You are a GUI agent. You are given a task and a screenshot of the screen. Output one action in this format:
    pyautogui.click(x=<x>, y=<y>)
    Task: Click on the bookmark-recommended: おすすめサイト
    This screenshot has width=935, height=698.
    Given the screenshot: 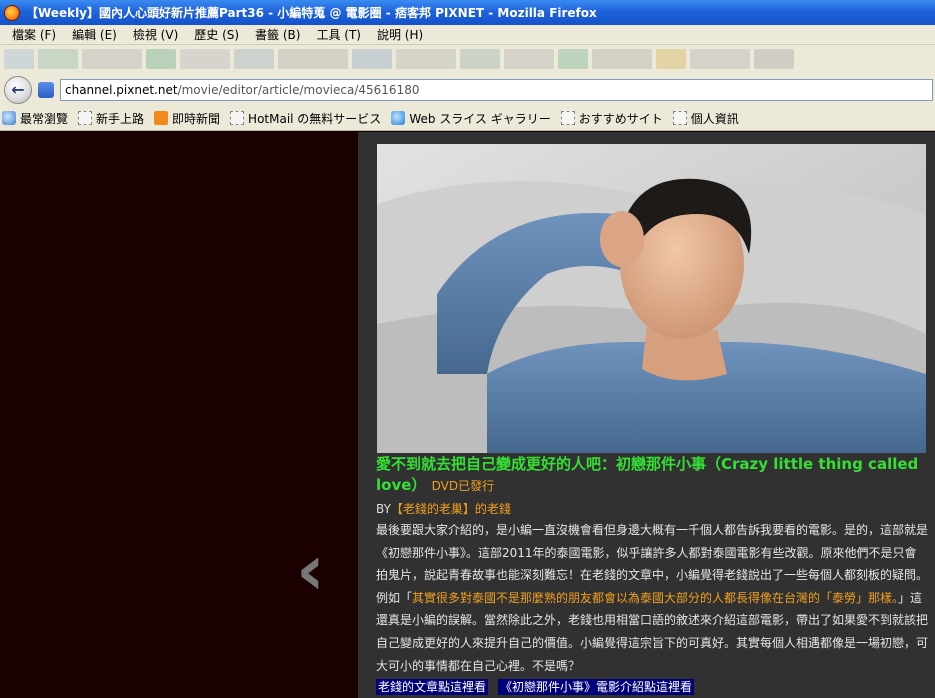 What is the action you would take?
    pyautogui.click(x=611, y=118)
    